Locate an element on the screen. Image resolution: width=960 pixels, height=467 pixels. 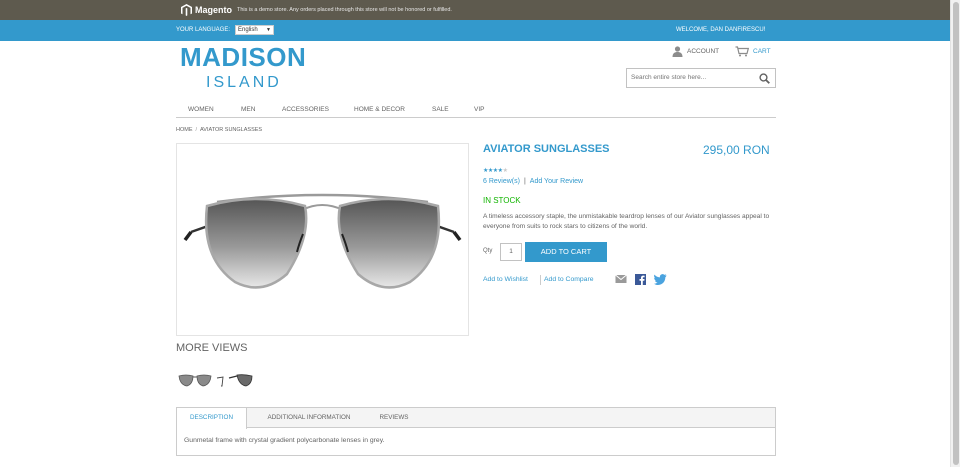
breadcrumb: HOME / AVIATOR SUNGLASSES is located at coordinates (219, 130).